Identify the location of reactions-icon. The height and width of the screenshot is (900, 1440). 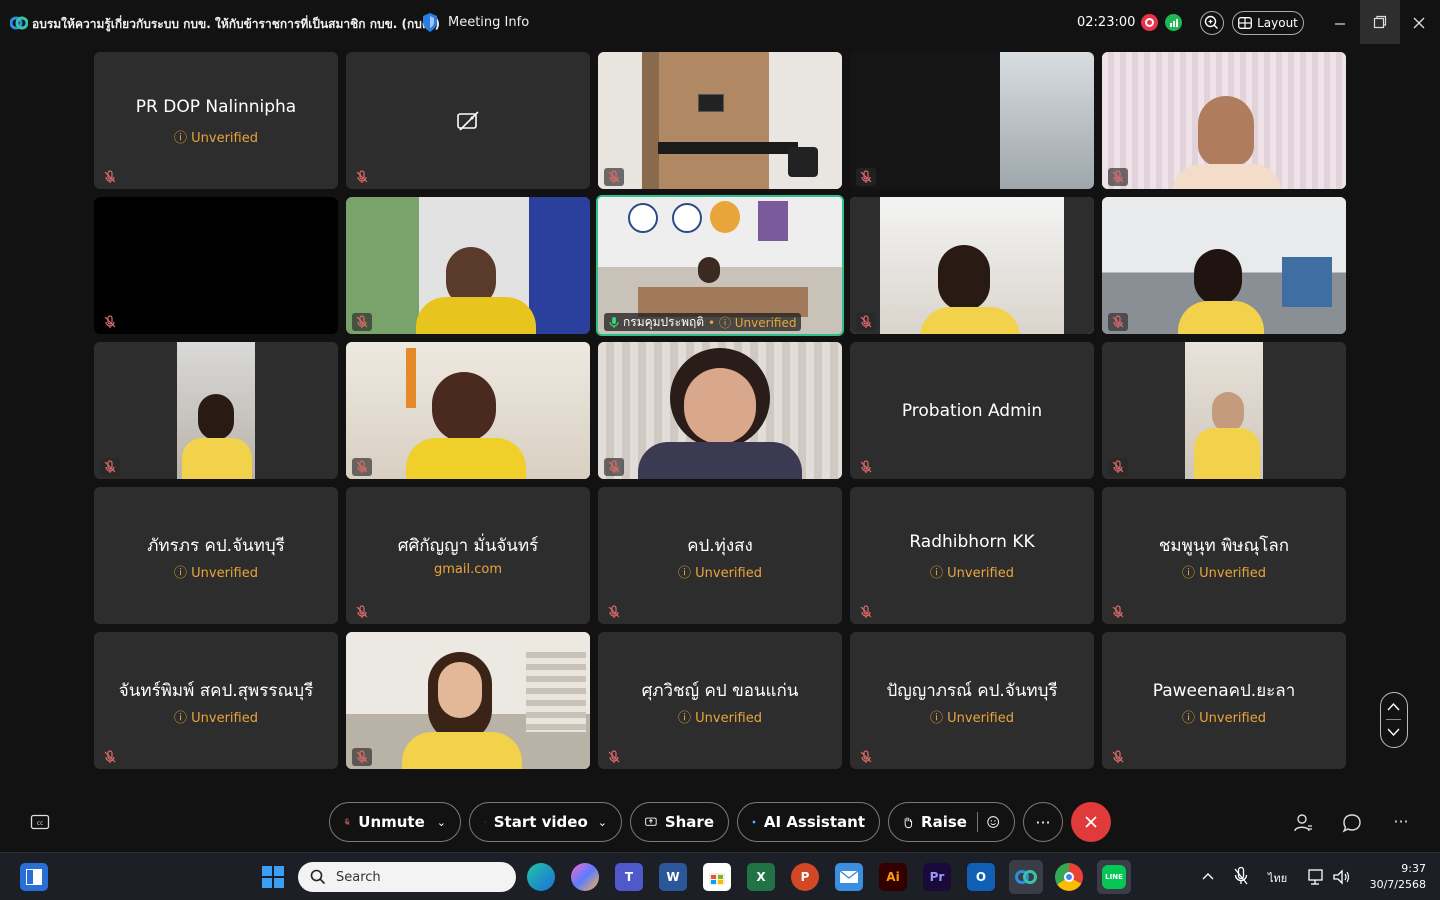
(993, 822).